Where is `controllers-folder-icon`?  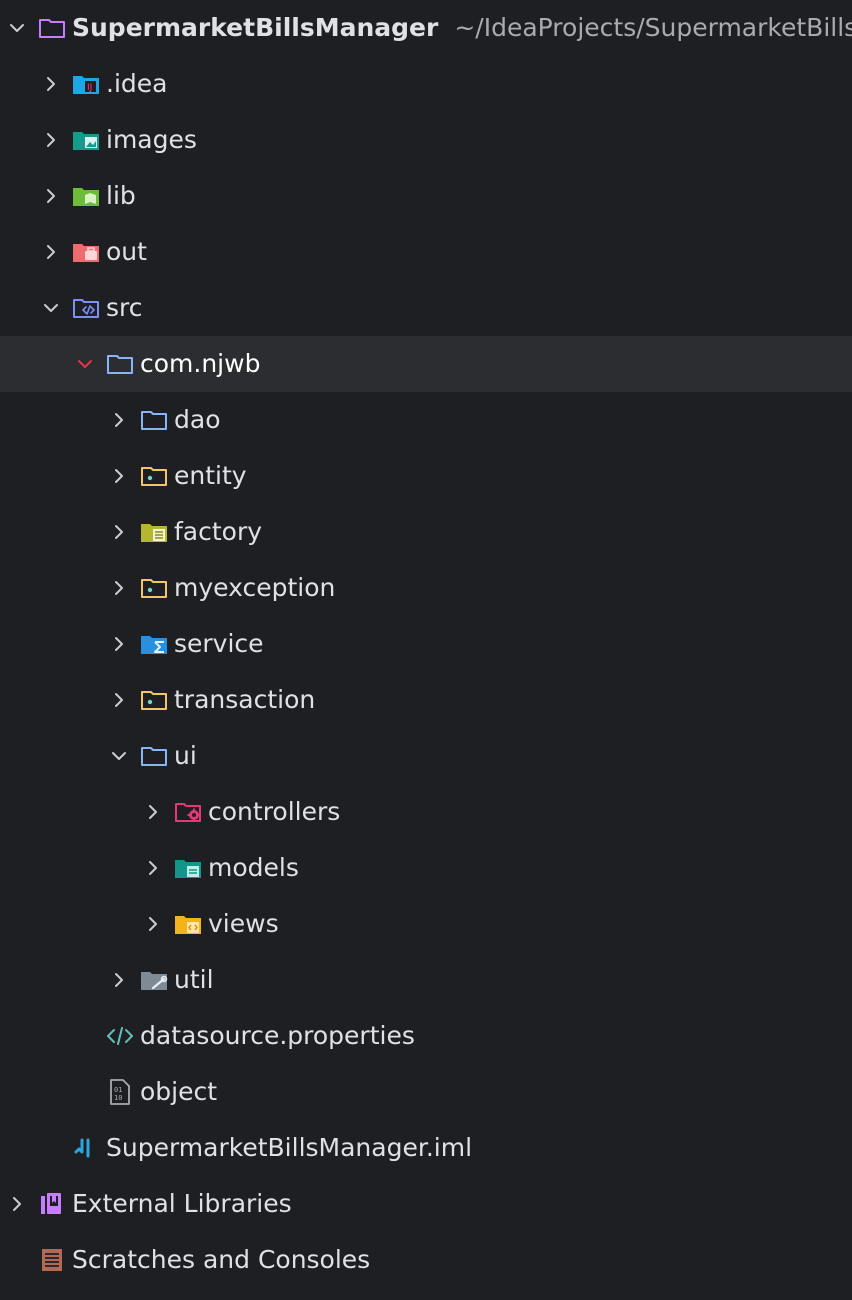 controllers-folder-icon is located at coordinates (188, 812).